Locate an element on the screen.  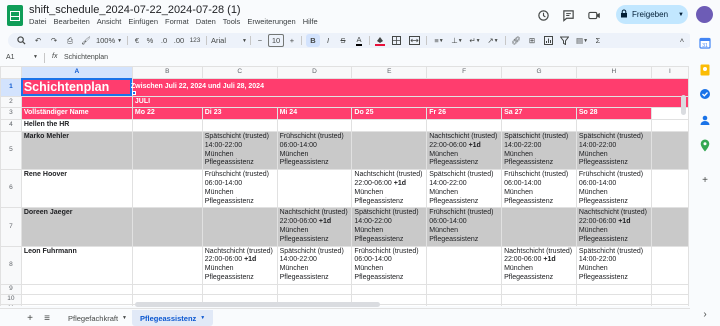
row-header-5: 5 is located at coordinates (11, 150).